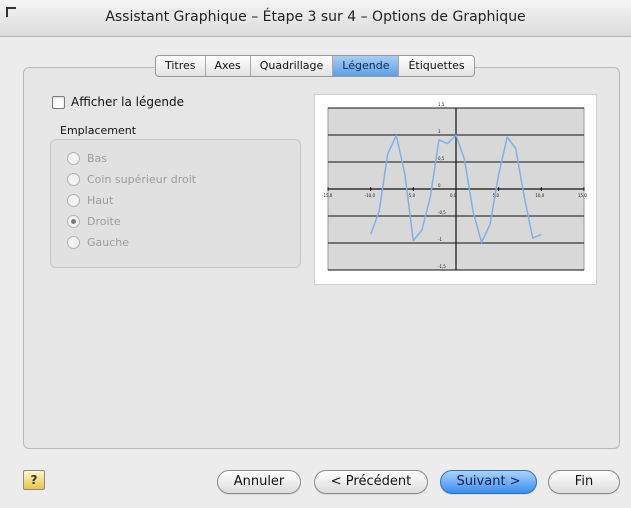 Image resolution: width=631 pixels, height=508 pixels. I want to click on cancel-button: Annuler, so click(259, 482).